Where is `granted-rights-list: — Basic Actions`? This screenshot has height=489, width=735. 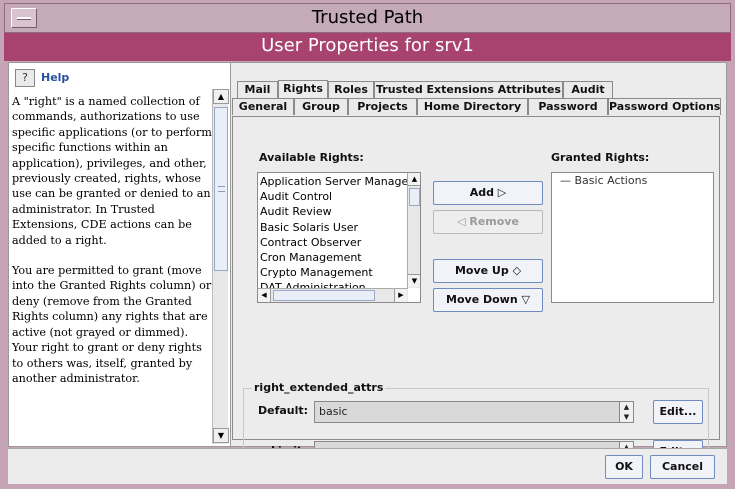
granted-rights-list: — Basic Actions is located at coordinates (632, 237).